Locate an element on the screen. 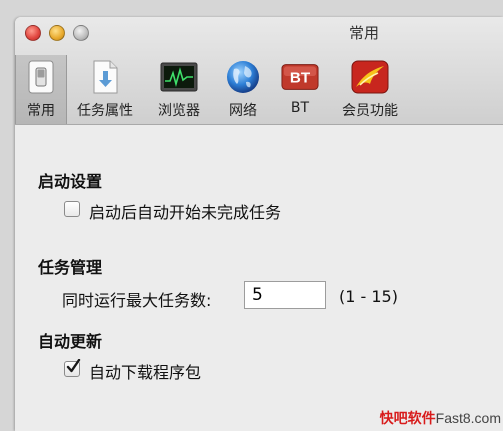  tab-task-properties: 任务属性 is located at coordinates (105, 89).